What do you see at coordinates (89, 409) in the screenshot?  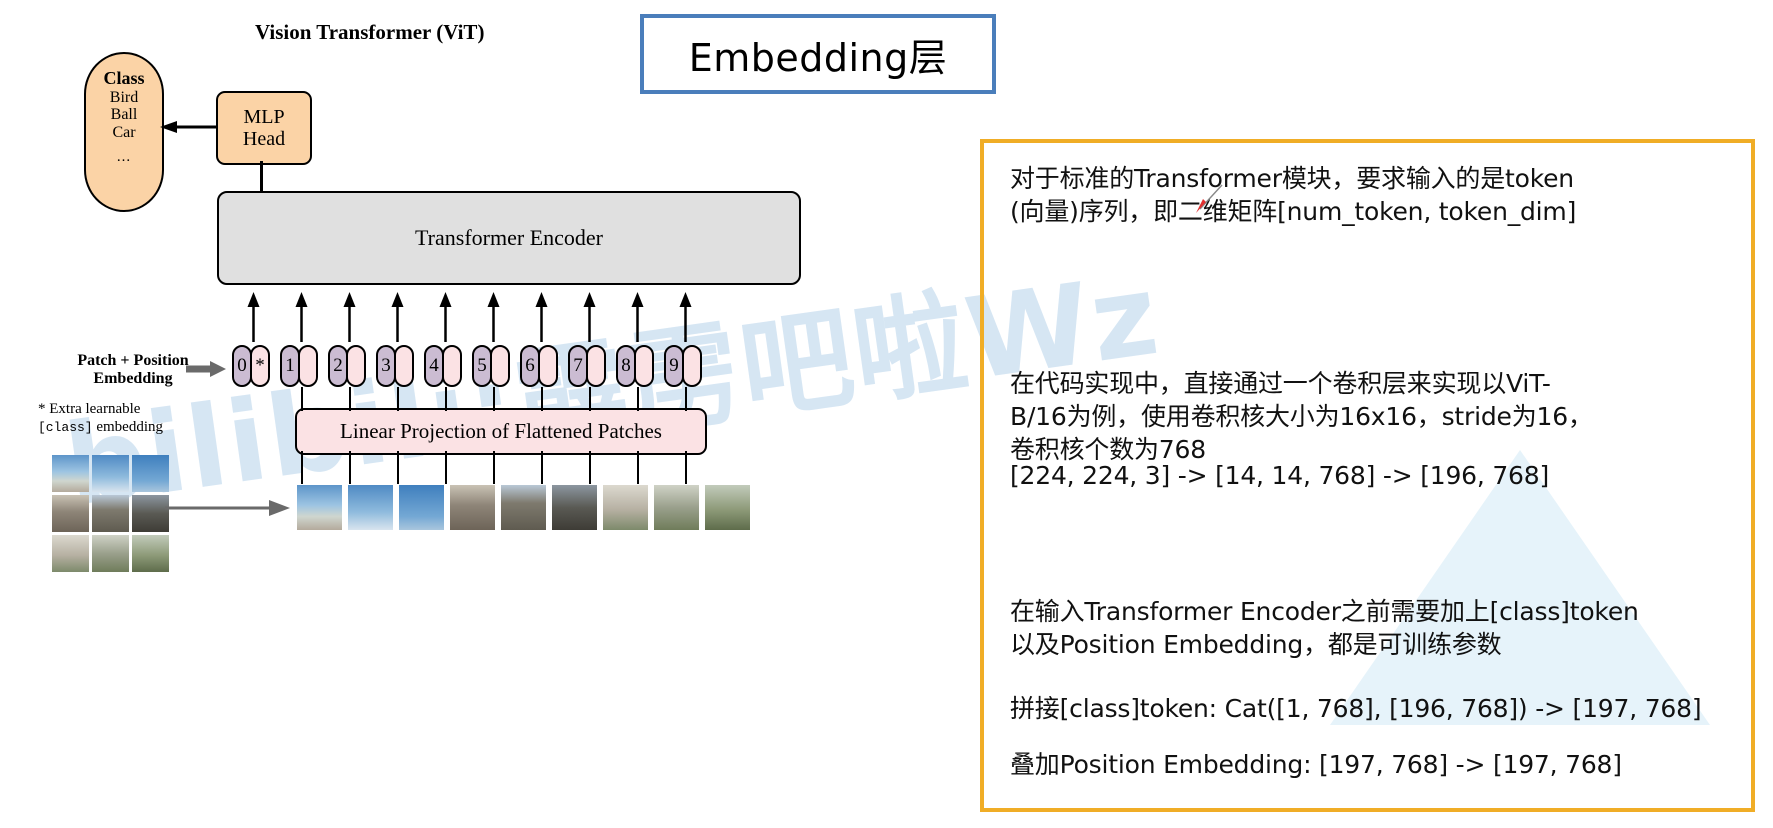 I see `extra-learnable-note-line1: * Extra learnable` at bounding box center [89, 409].